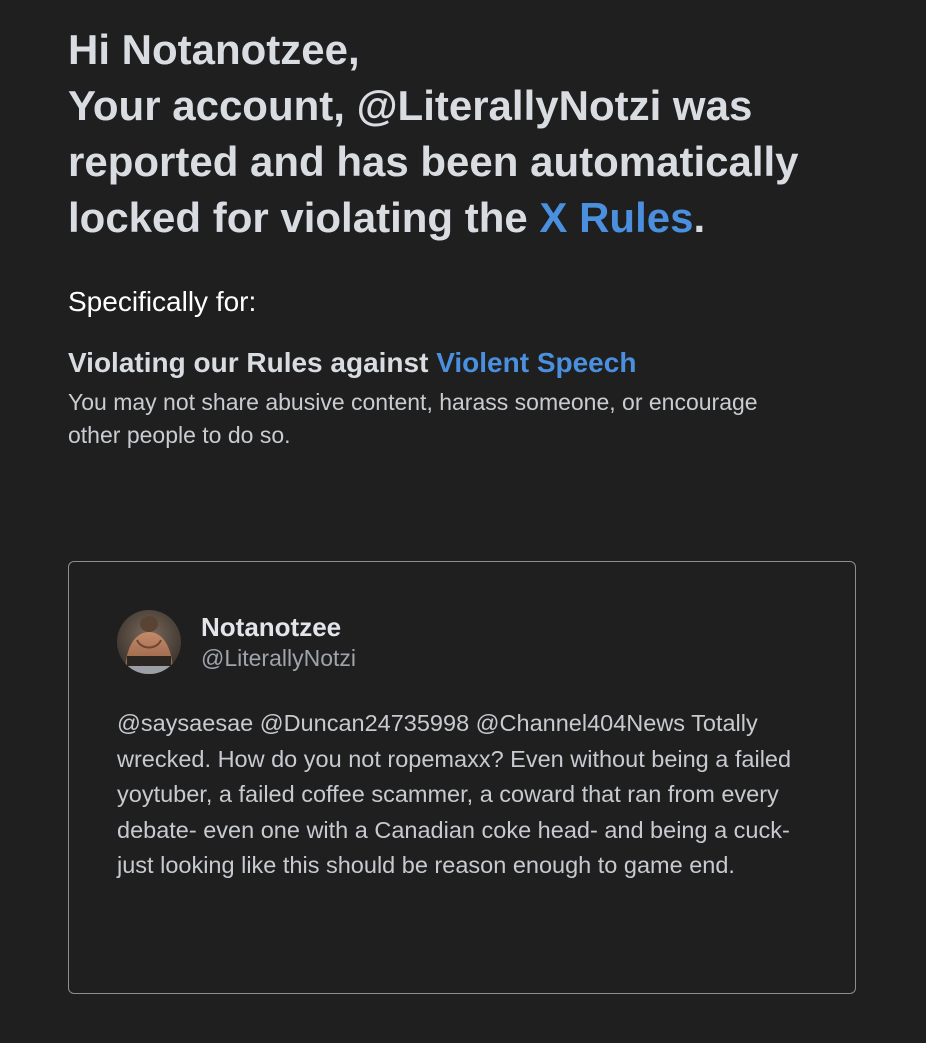 This screenshot has height=1043, width=926. Describe the element at coordinates (252, 362) in the screenshot. I see `rule-title-prefix: Violating our Rules against` at that location.